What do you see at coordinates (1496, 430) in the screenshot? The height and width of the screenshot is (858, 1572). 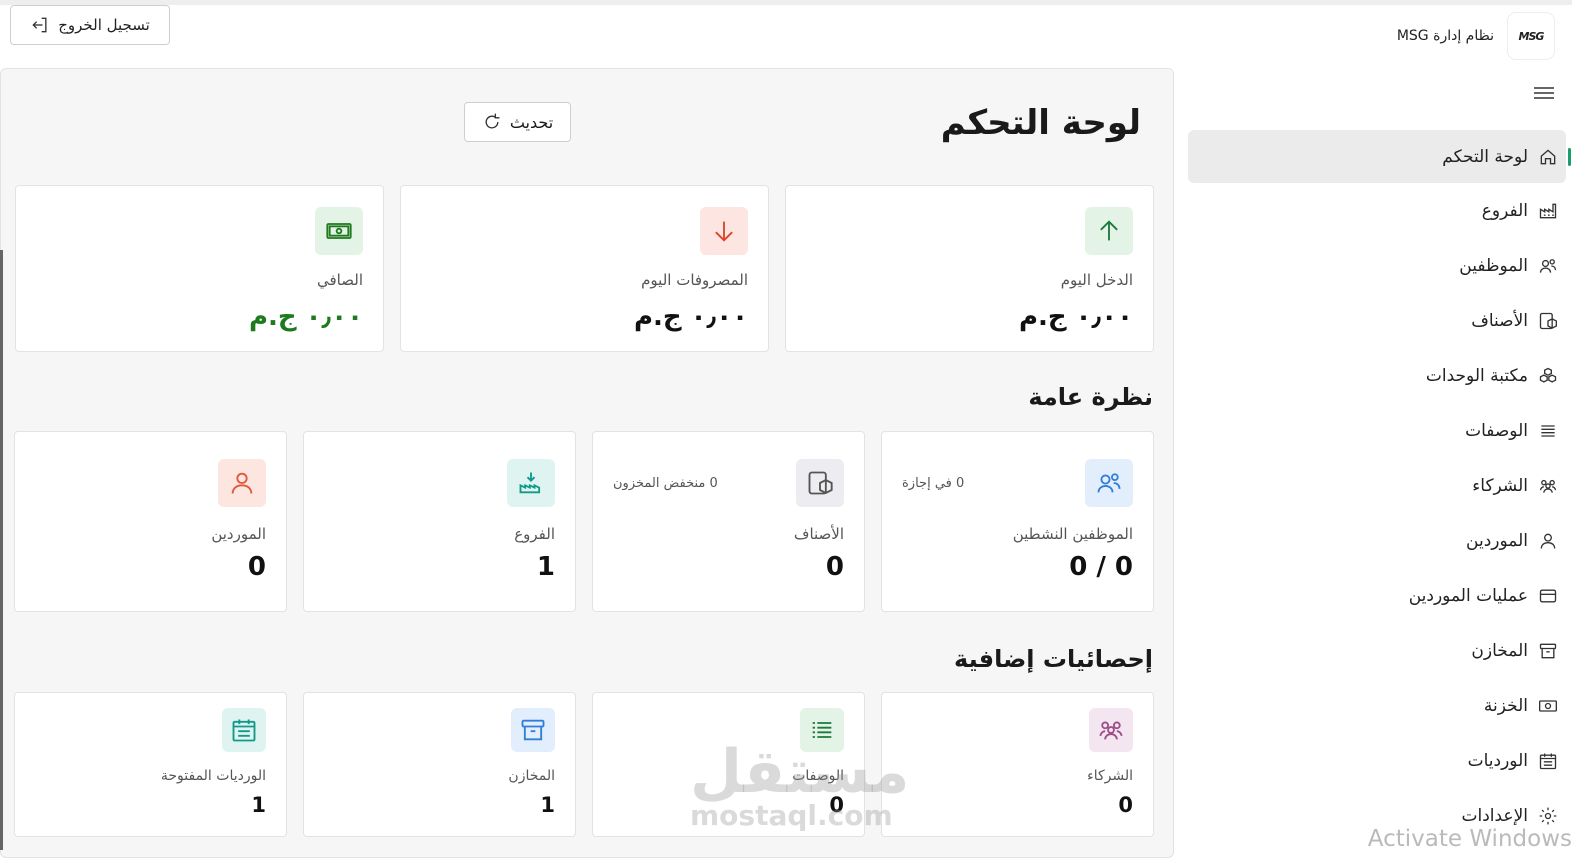 I see `sidebar-item-label: الوصفات` at bounding box center [1496, 430].